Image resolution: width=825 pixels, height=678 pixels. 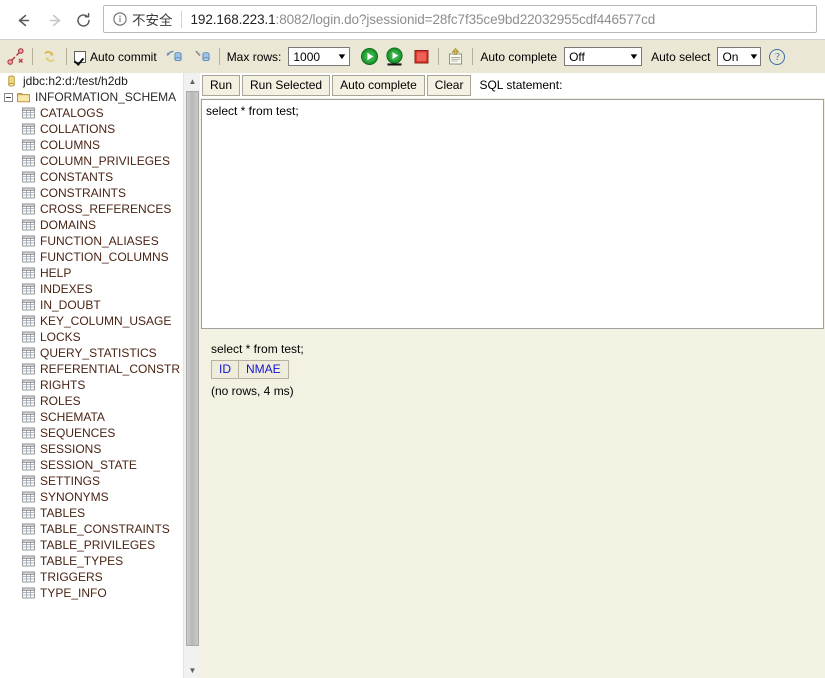 What do you see at coordinates (286, 85) in the screenshot?
I see `run-selected-button: Run Selected` at bounding box center [286, 85].